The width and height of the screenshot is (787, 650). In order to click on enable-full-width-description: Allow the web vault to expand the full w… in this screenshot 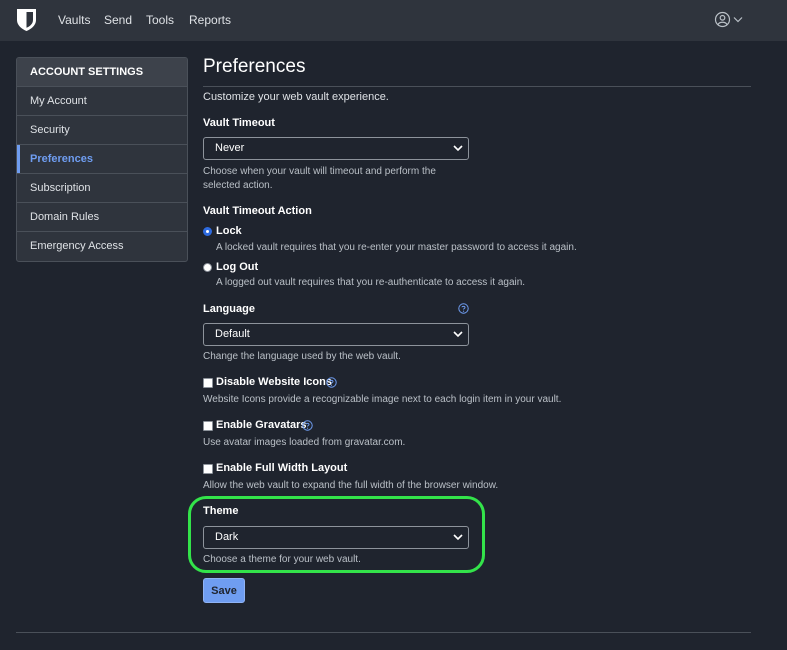, I will do `click(351, 485)`.